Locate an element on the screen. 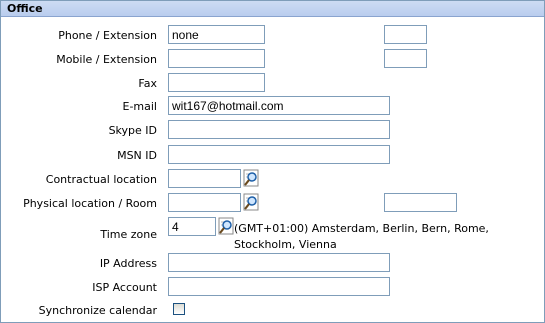  contractual-location-label: Contractual location is located at coordinates (101, 179).